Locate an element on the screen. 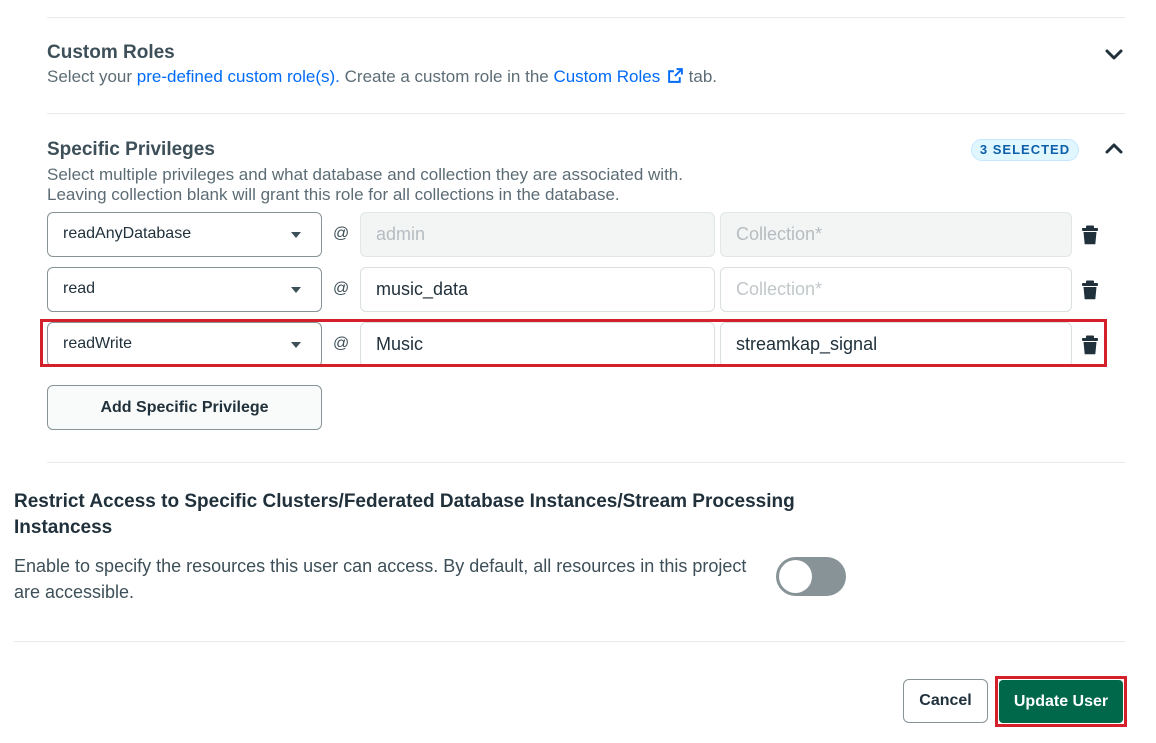 The width and height of the screenshot is (1156, 743). role-select-value: readAnyDatabase is located at coordinates (127, 233).